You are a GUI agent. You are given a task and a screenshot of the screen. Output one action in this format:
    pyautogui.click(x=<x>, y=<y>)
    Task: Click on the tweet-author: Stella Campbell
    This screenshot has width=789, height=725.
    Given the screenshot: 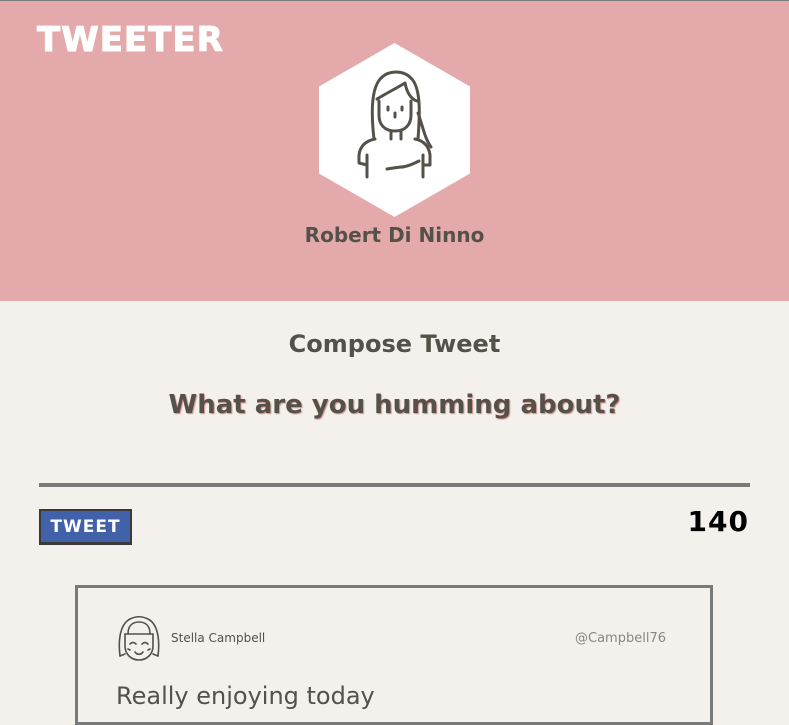 What is the action you would take?
    pyautogui.click(x=218, y=638)
    